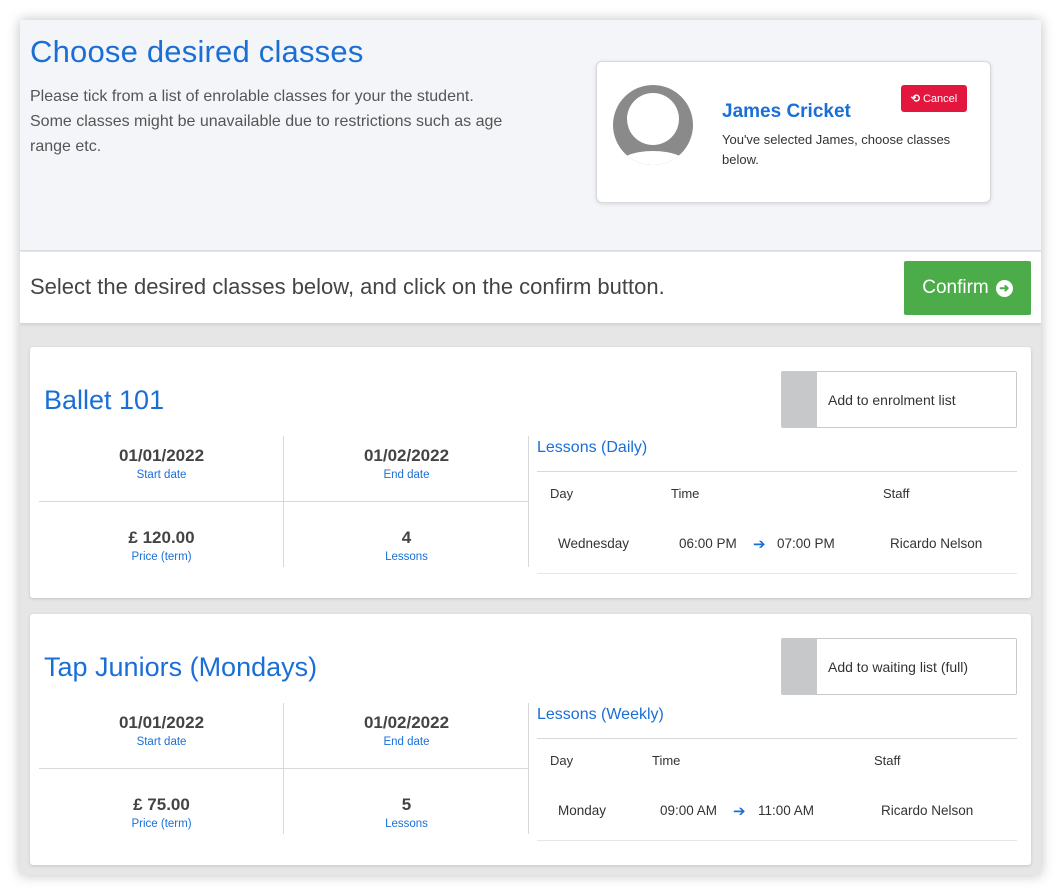 This screenshot has height=895, width=1061. What do you see at coordinates (161, 537) in the screenshot?
I see `price-value: £ 120.00` at bounding box center [161, 537].